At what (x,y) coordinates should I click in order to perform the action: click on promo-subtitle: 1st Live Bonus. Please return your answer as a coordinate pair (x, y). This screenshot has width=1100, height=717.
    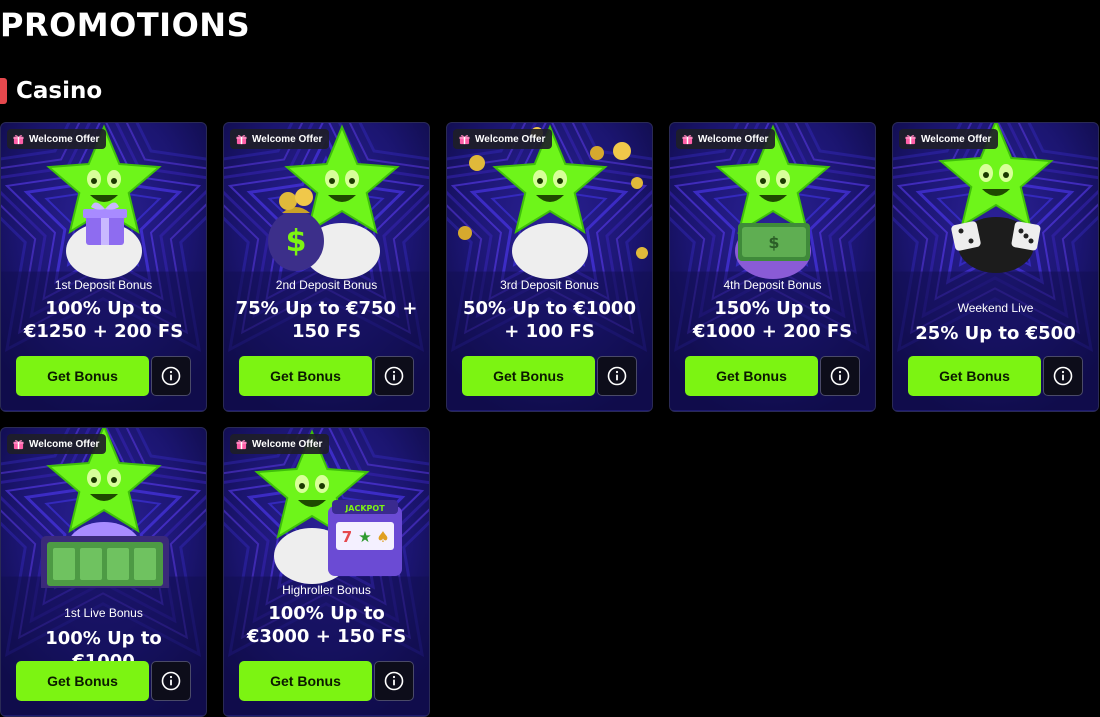
    Looking at the image, I should click on (103, 613).